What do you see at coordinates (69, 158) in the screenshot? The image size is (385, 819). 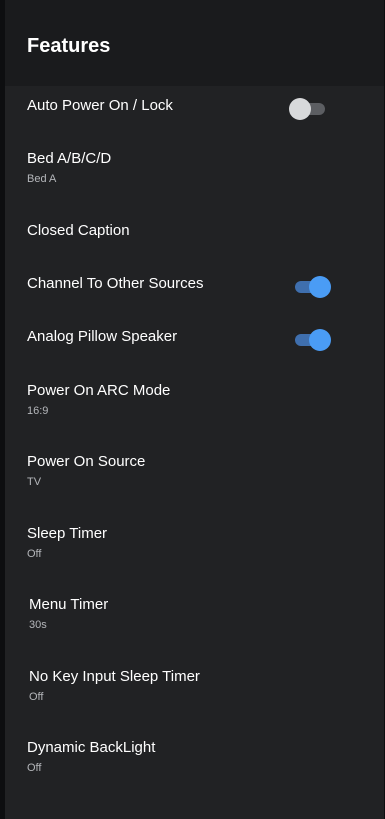 I see `setting-label: Bed A/B/C/D` at bounding box center [69, 158].